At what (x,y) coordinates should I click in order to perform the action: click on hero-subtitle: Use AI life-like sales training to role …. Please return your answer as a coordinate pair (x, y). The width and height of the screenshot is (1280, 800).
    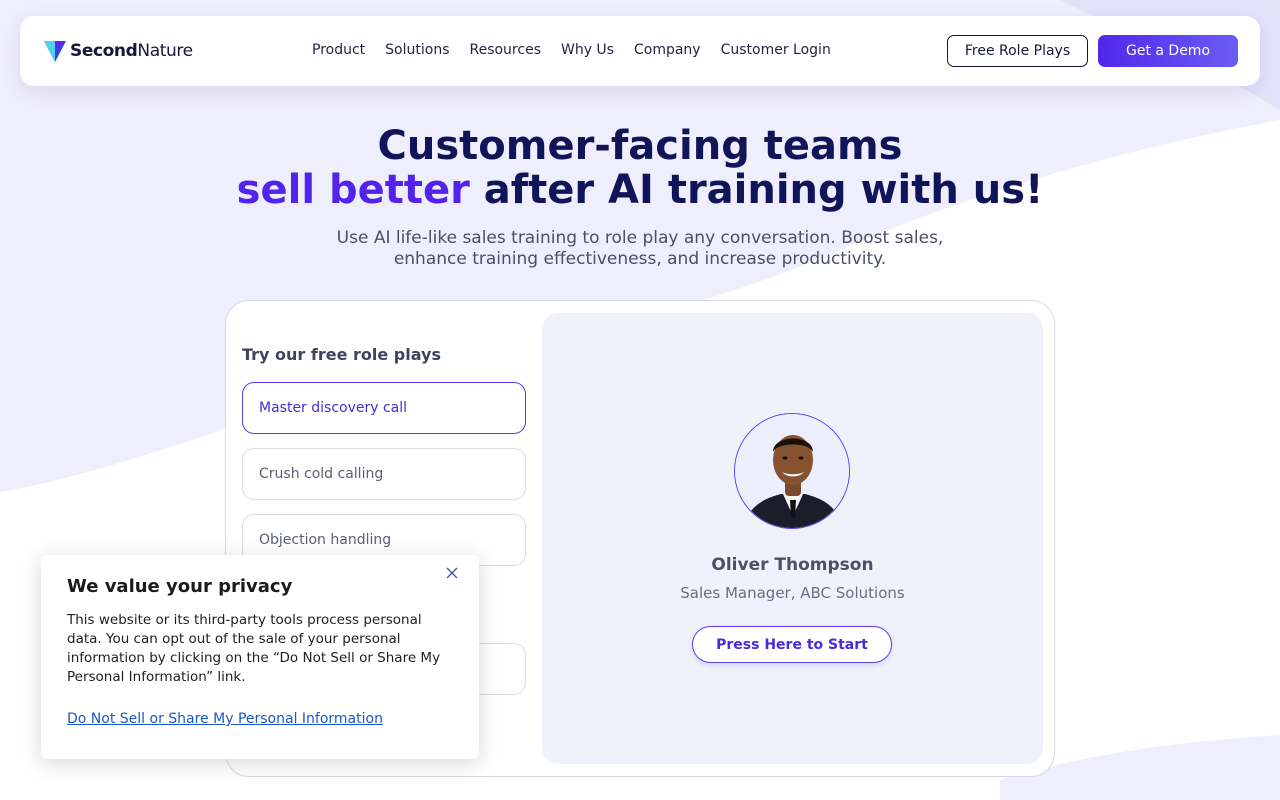
    Looking at the image, I should click on (640, 248).